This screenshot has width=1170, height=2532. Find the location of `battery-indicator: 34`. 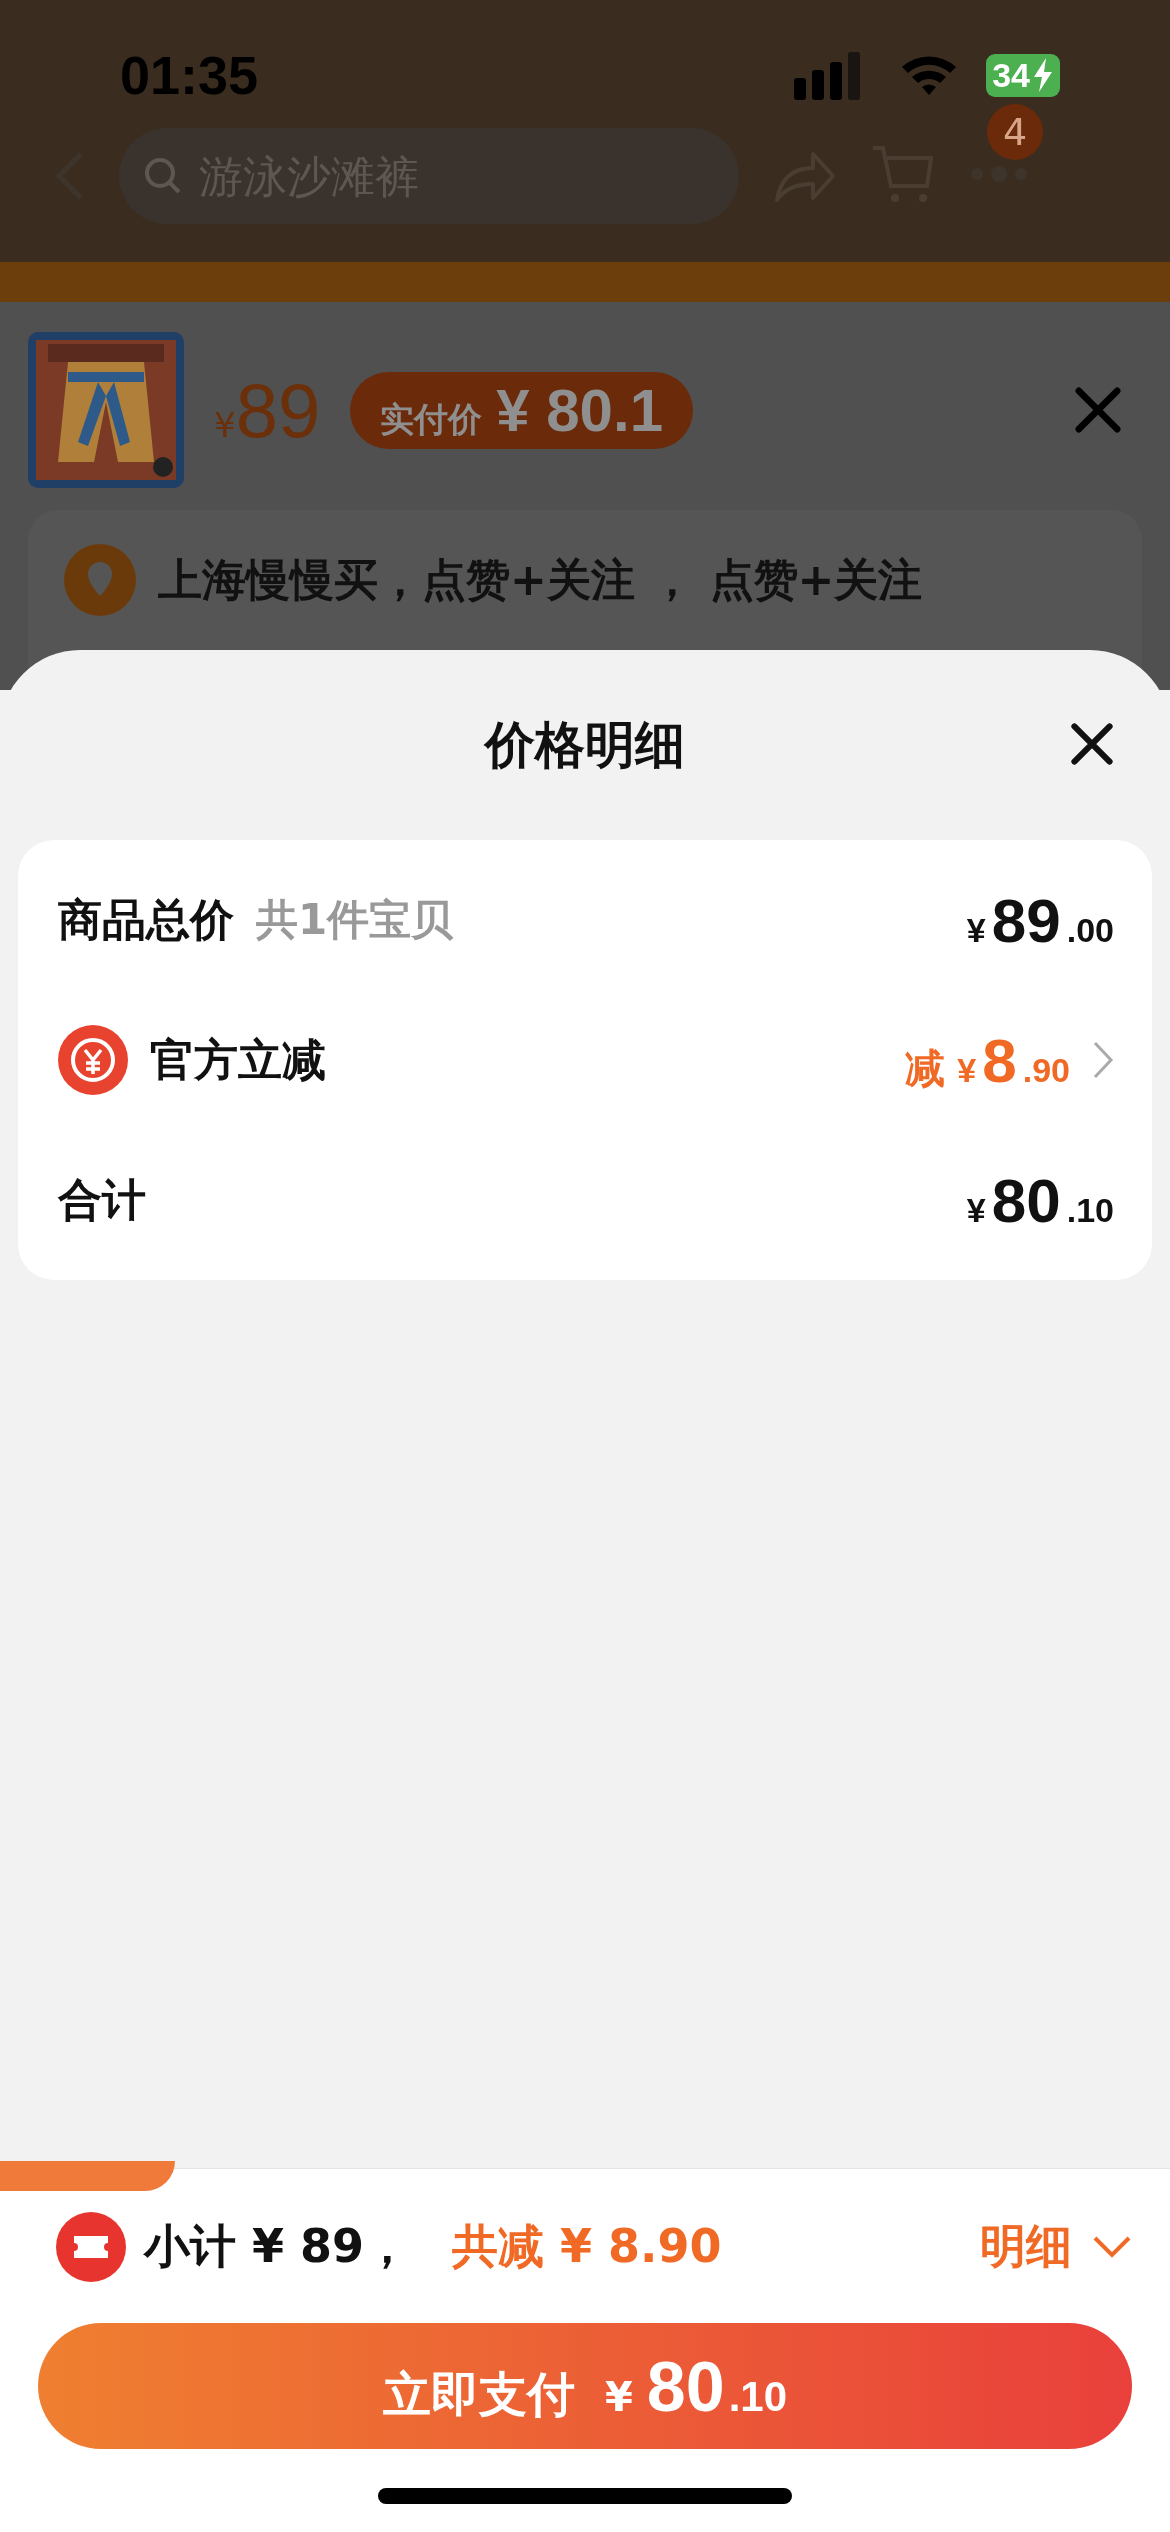

battery-indicator: 34 is located at coordinates (1023, 75).